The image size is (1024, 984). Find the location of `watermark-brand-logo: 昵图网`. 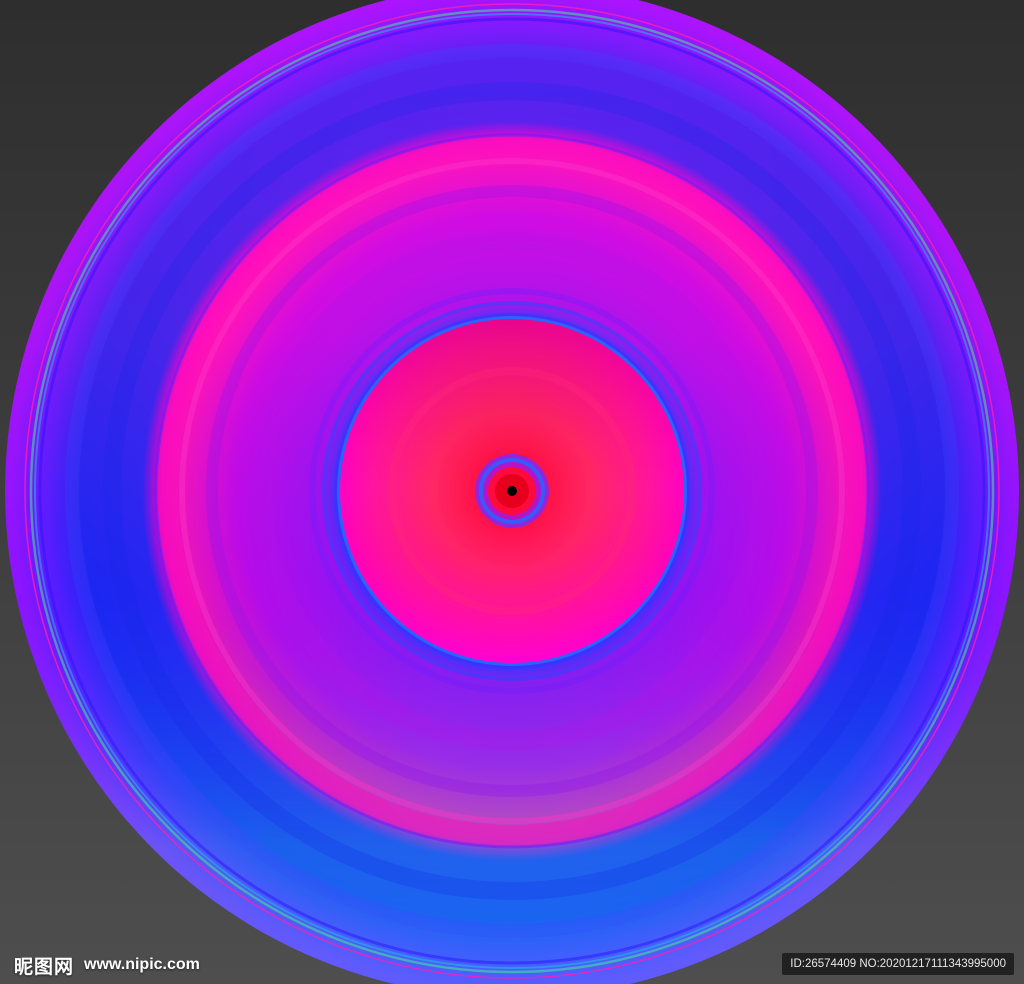

watermark-brand-logo: 昵图网 is located at coordinates (44, 966).